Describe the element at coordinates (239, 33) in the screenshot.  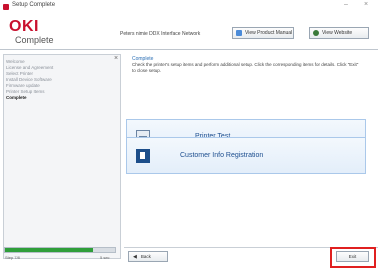
I see `book-icon` at that location.